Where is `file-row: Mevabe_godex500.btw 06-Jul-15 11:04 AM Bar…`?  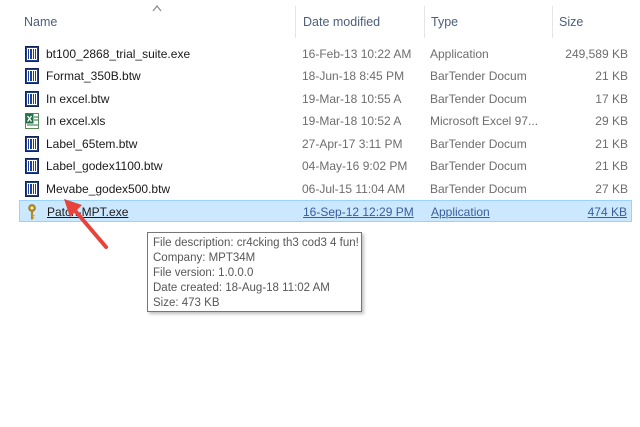
file-row: Mevabe_godex500.btw 06-Jul-15 11:04 AM Bar… is located at coordinates (325, 189).